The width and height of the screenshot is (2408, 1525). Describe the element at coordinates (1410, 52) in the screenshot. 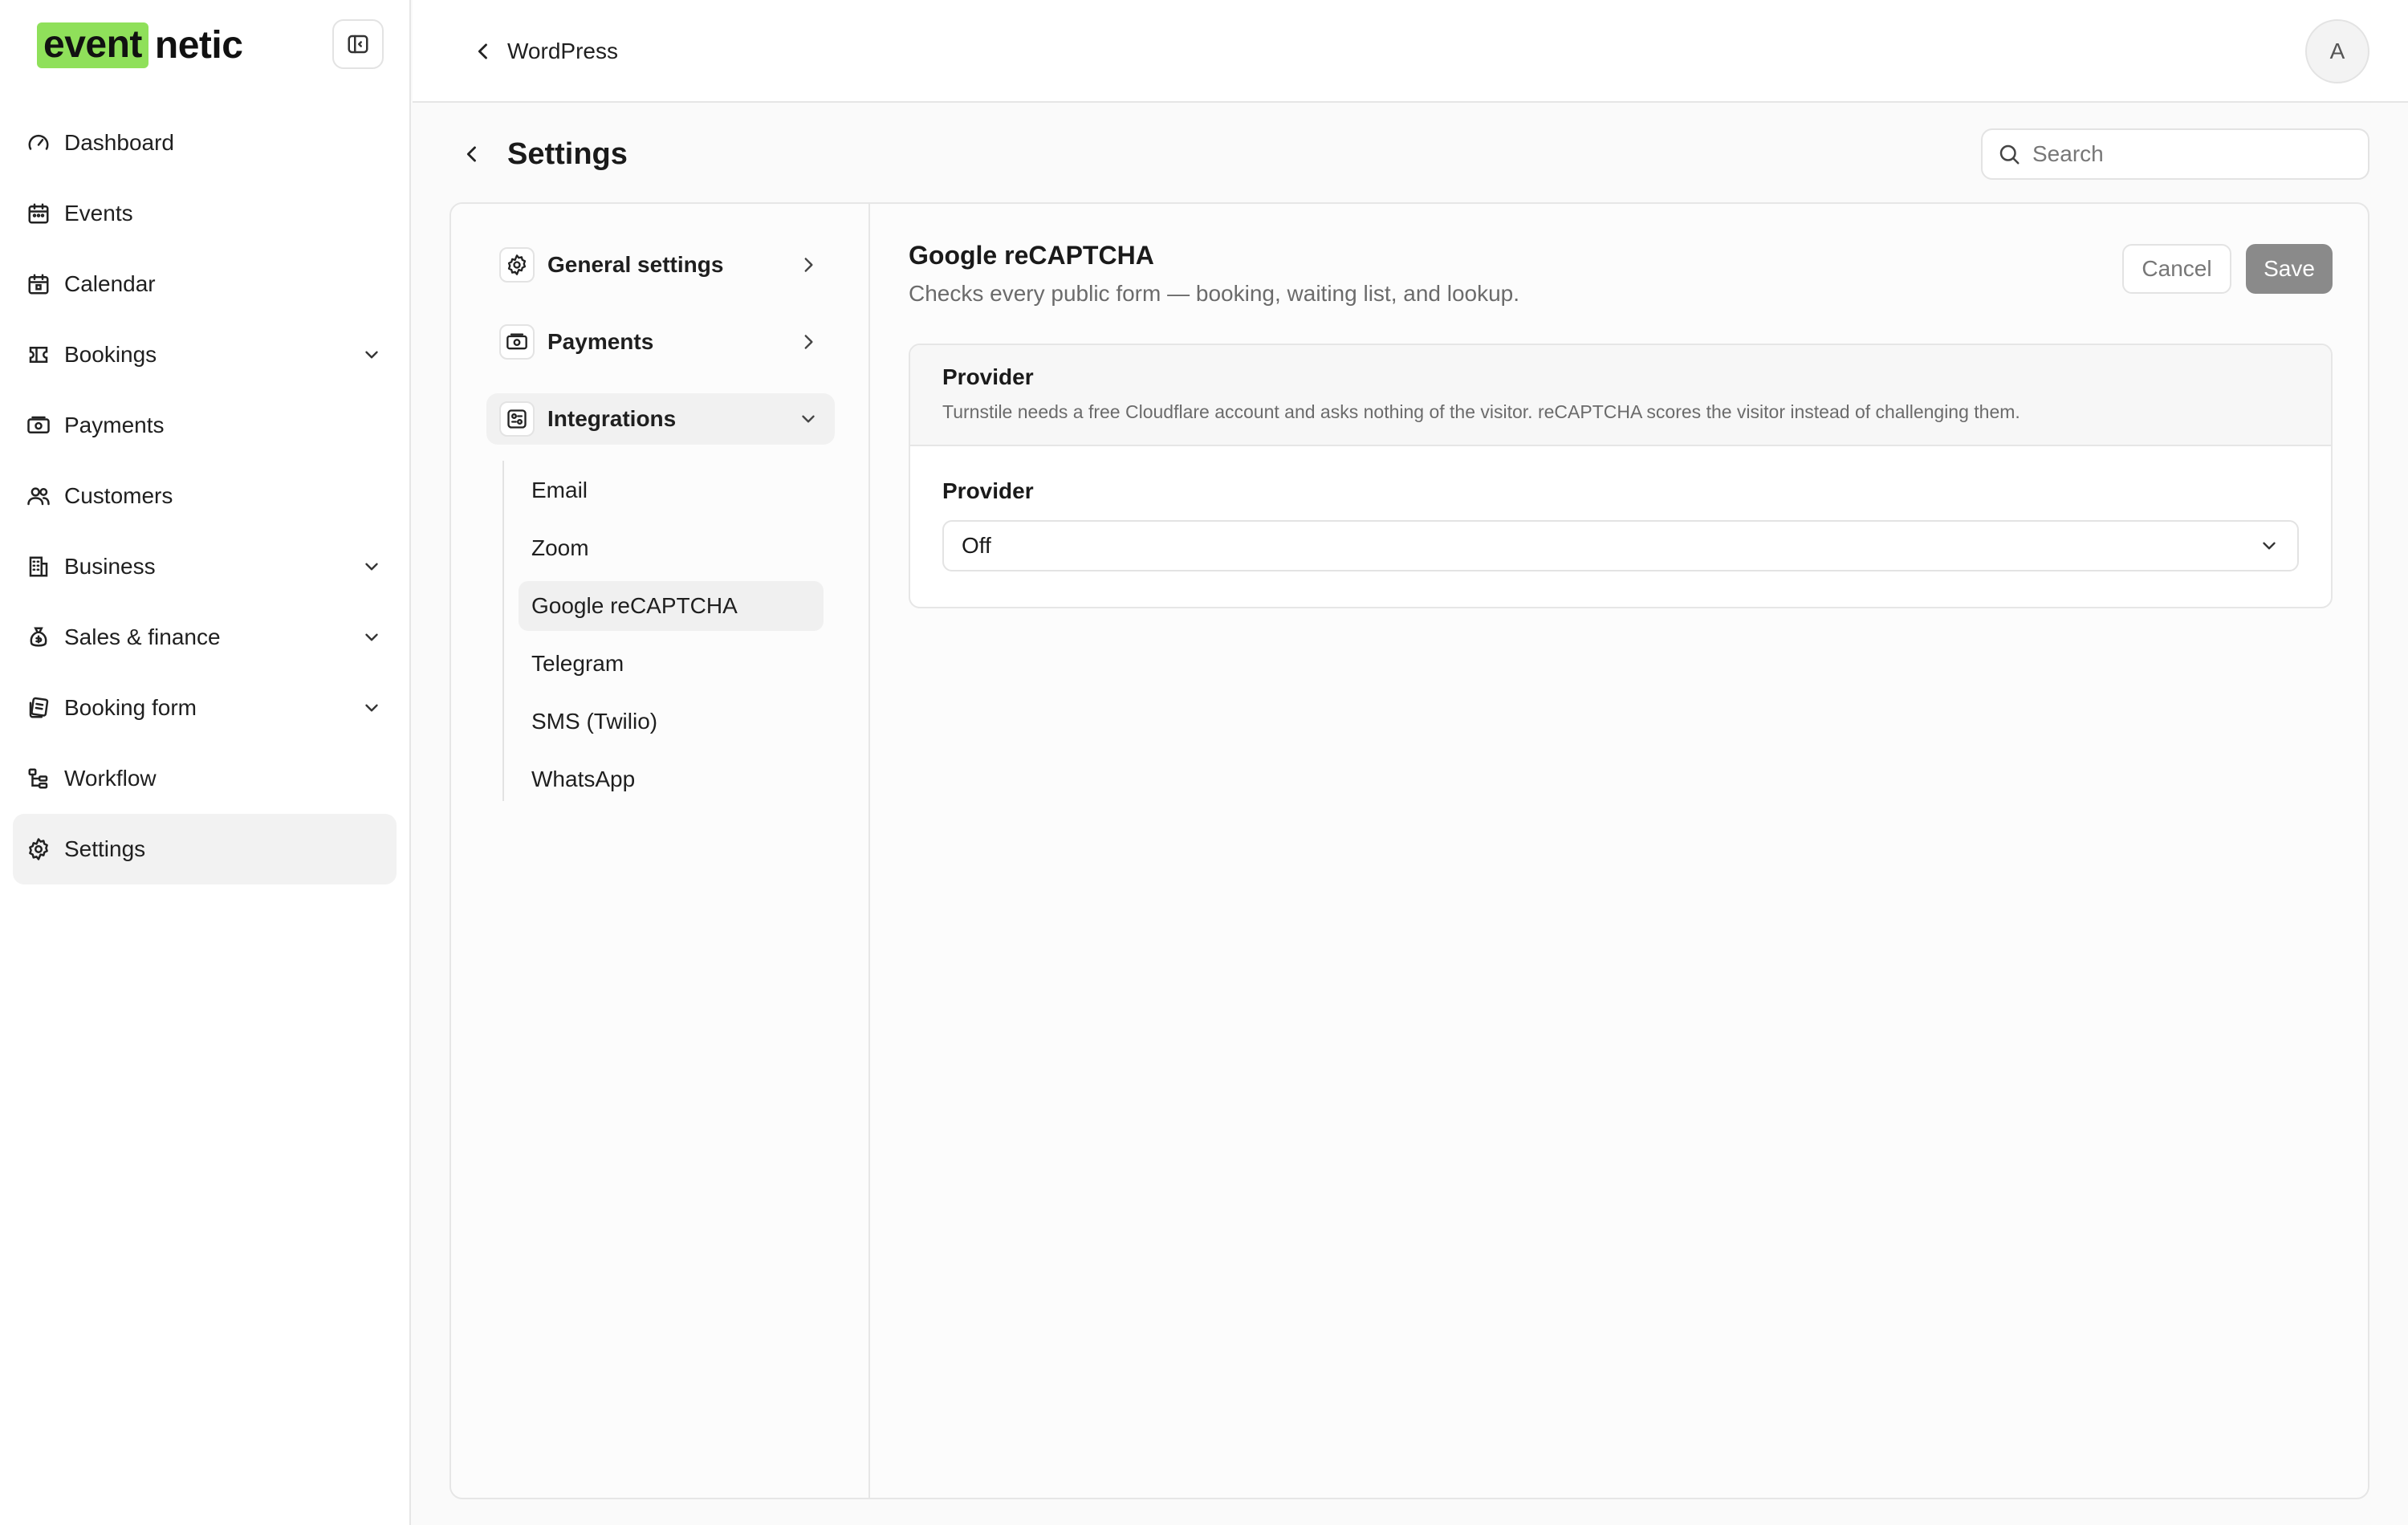

I see `topbar: WordPress A` at that location.